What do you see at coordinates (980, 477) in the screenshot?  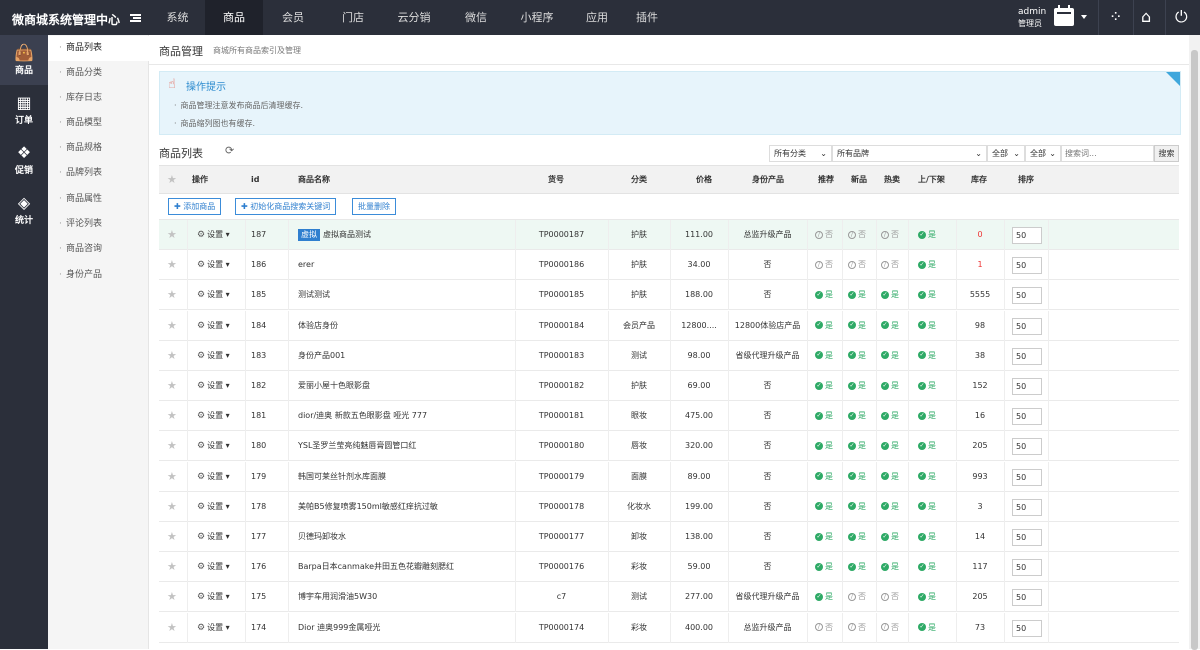 I see `goods-stock: 993` at bounding box center [980, 477].